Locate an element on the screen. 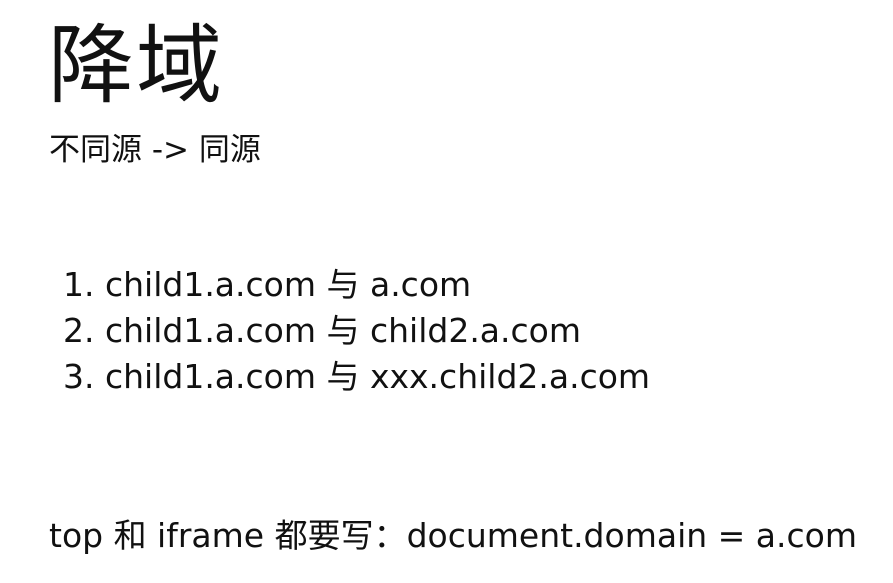 The height and width of the screenshot is (583, 893). domain-note: top 和 iframe 都要写：document.domain = a.com is located at coordinates (453, 535).